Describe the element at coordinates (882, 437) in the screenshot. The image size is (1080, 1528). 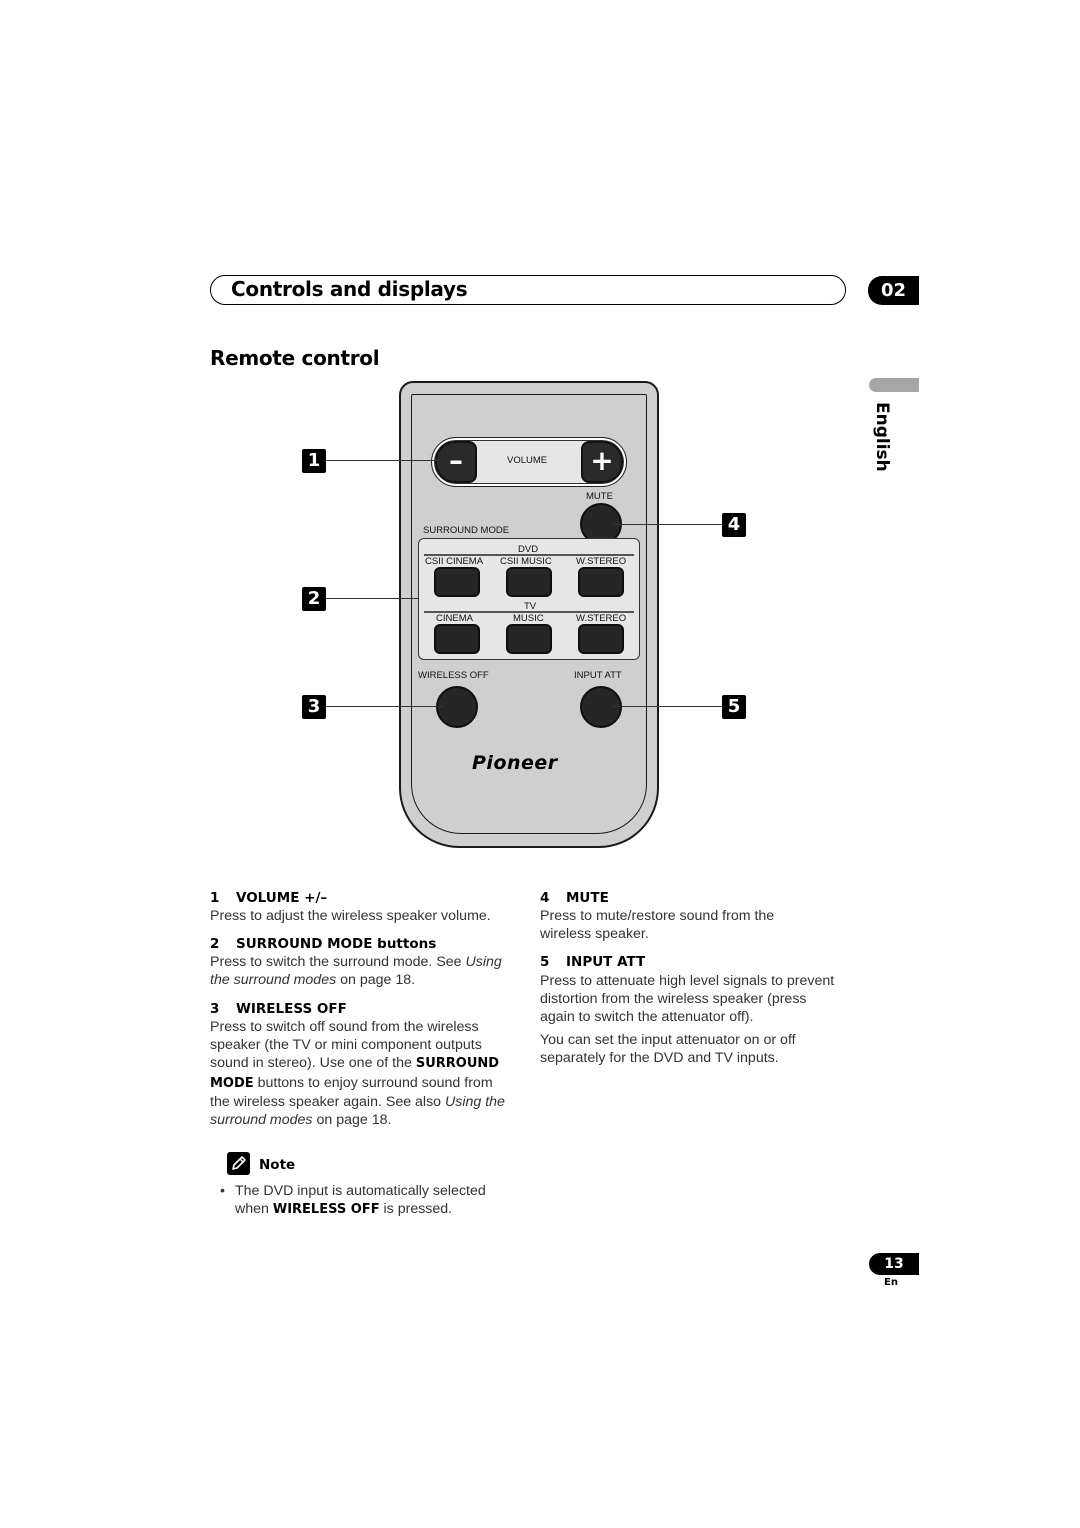
I see `language-tab-label: English` at that location.